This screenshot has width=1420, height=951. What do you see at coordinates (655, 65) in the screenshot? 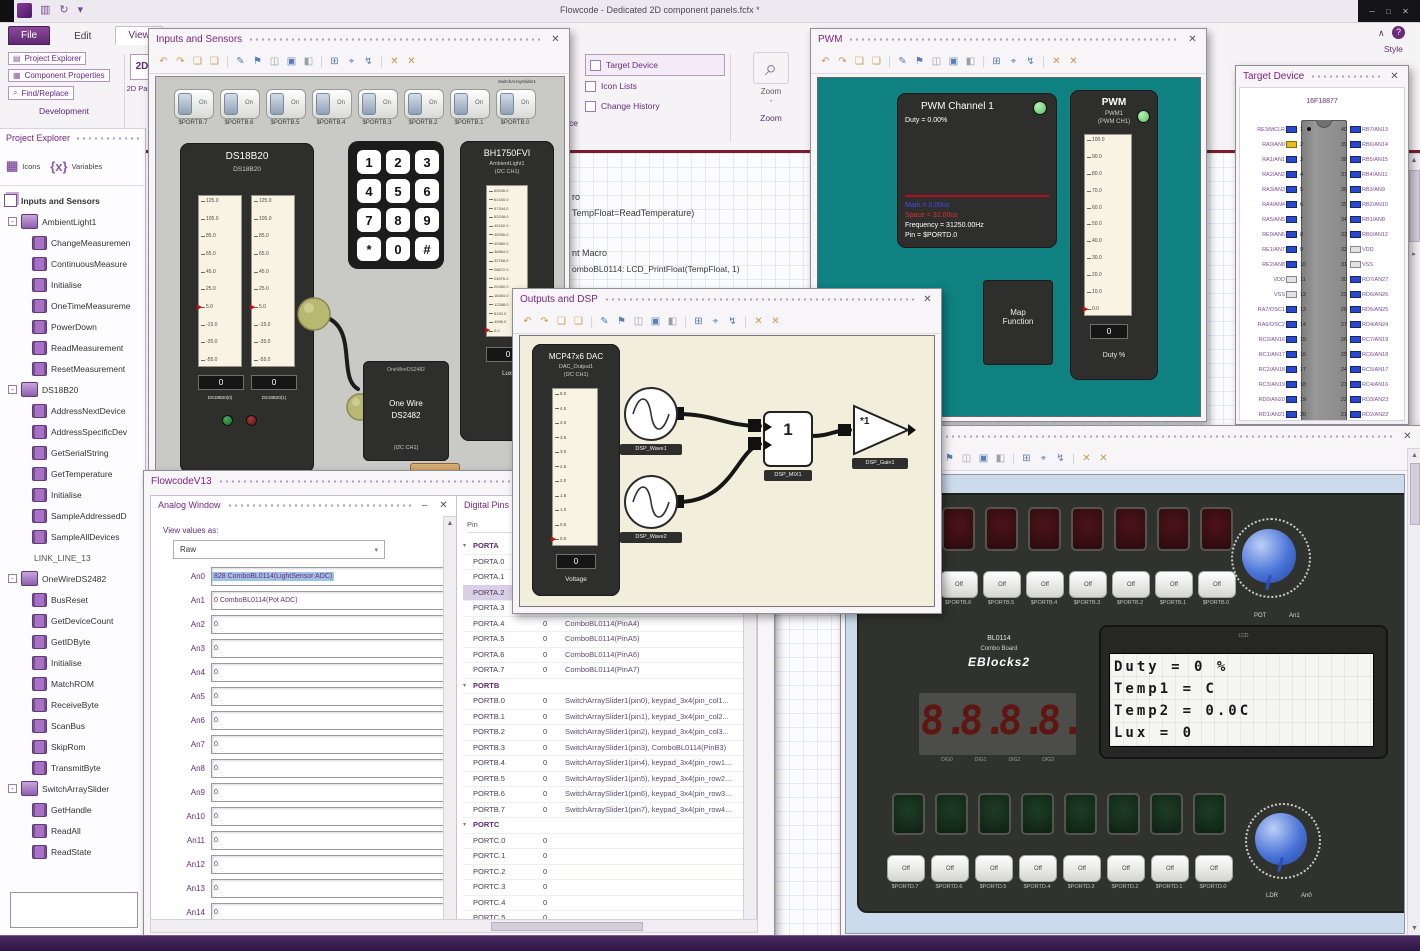
I see `view-checkbox-item: Target Device` at bounding box center [655, 65].